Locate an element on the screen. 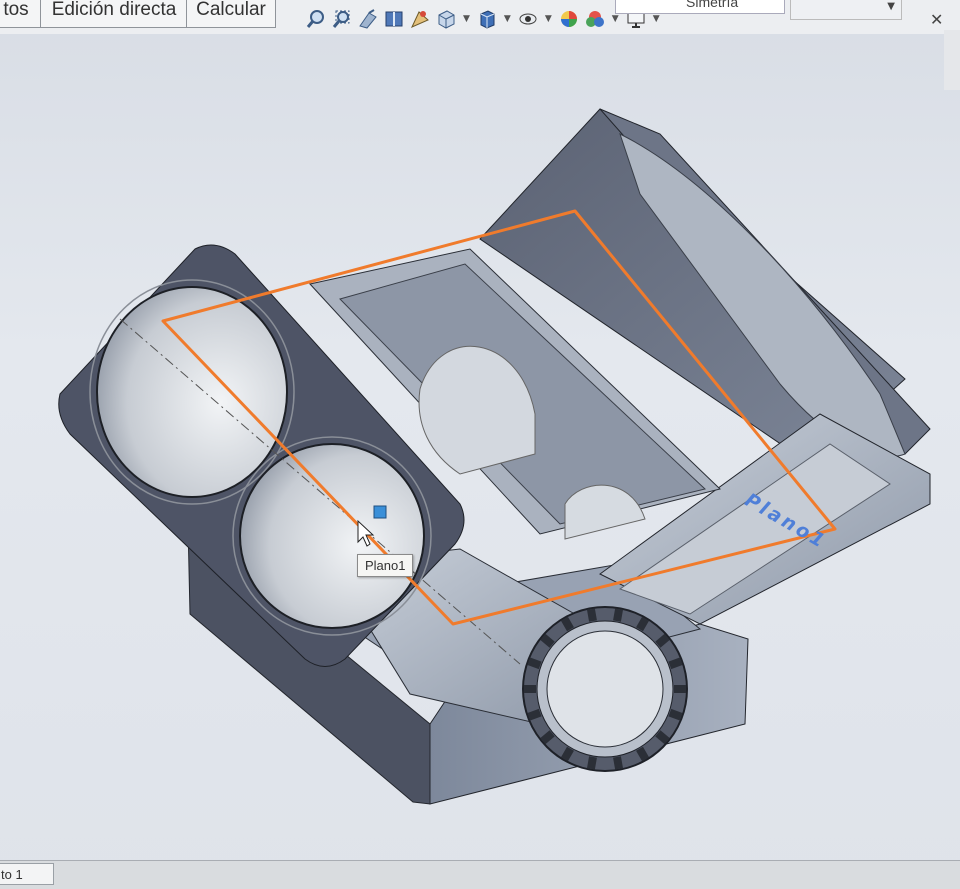  configuration-dropdown: Simetría is located at coordinates (700, 7).